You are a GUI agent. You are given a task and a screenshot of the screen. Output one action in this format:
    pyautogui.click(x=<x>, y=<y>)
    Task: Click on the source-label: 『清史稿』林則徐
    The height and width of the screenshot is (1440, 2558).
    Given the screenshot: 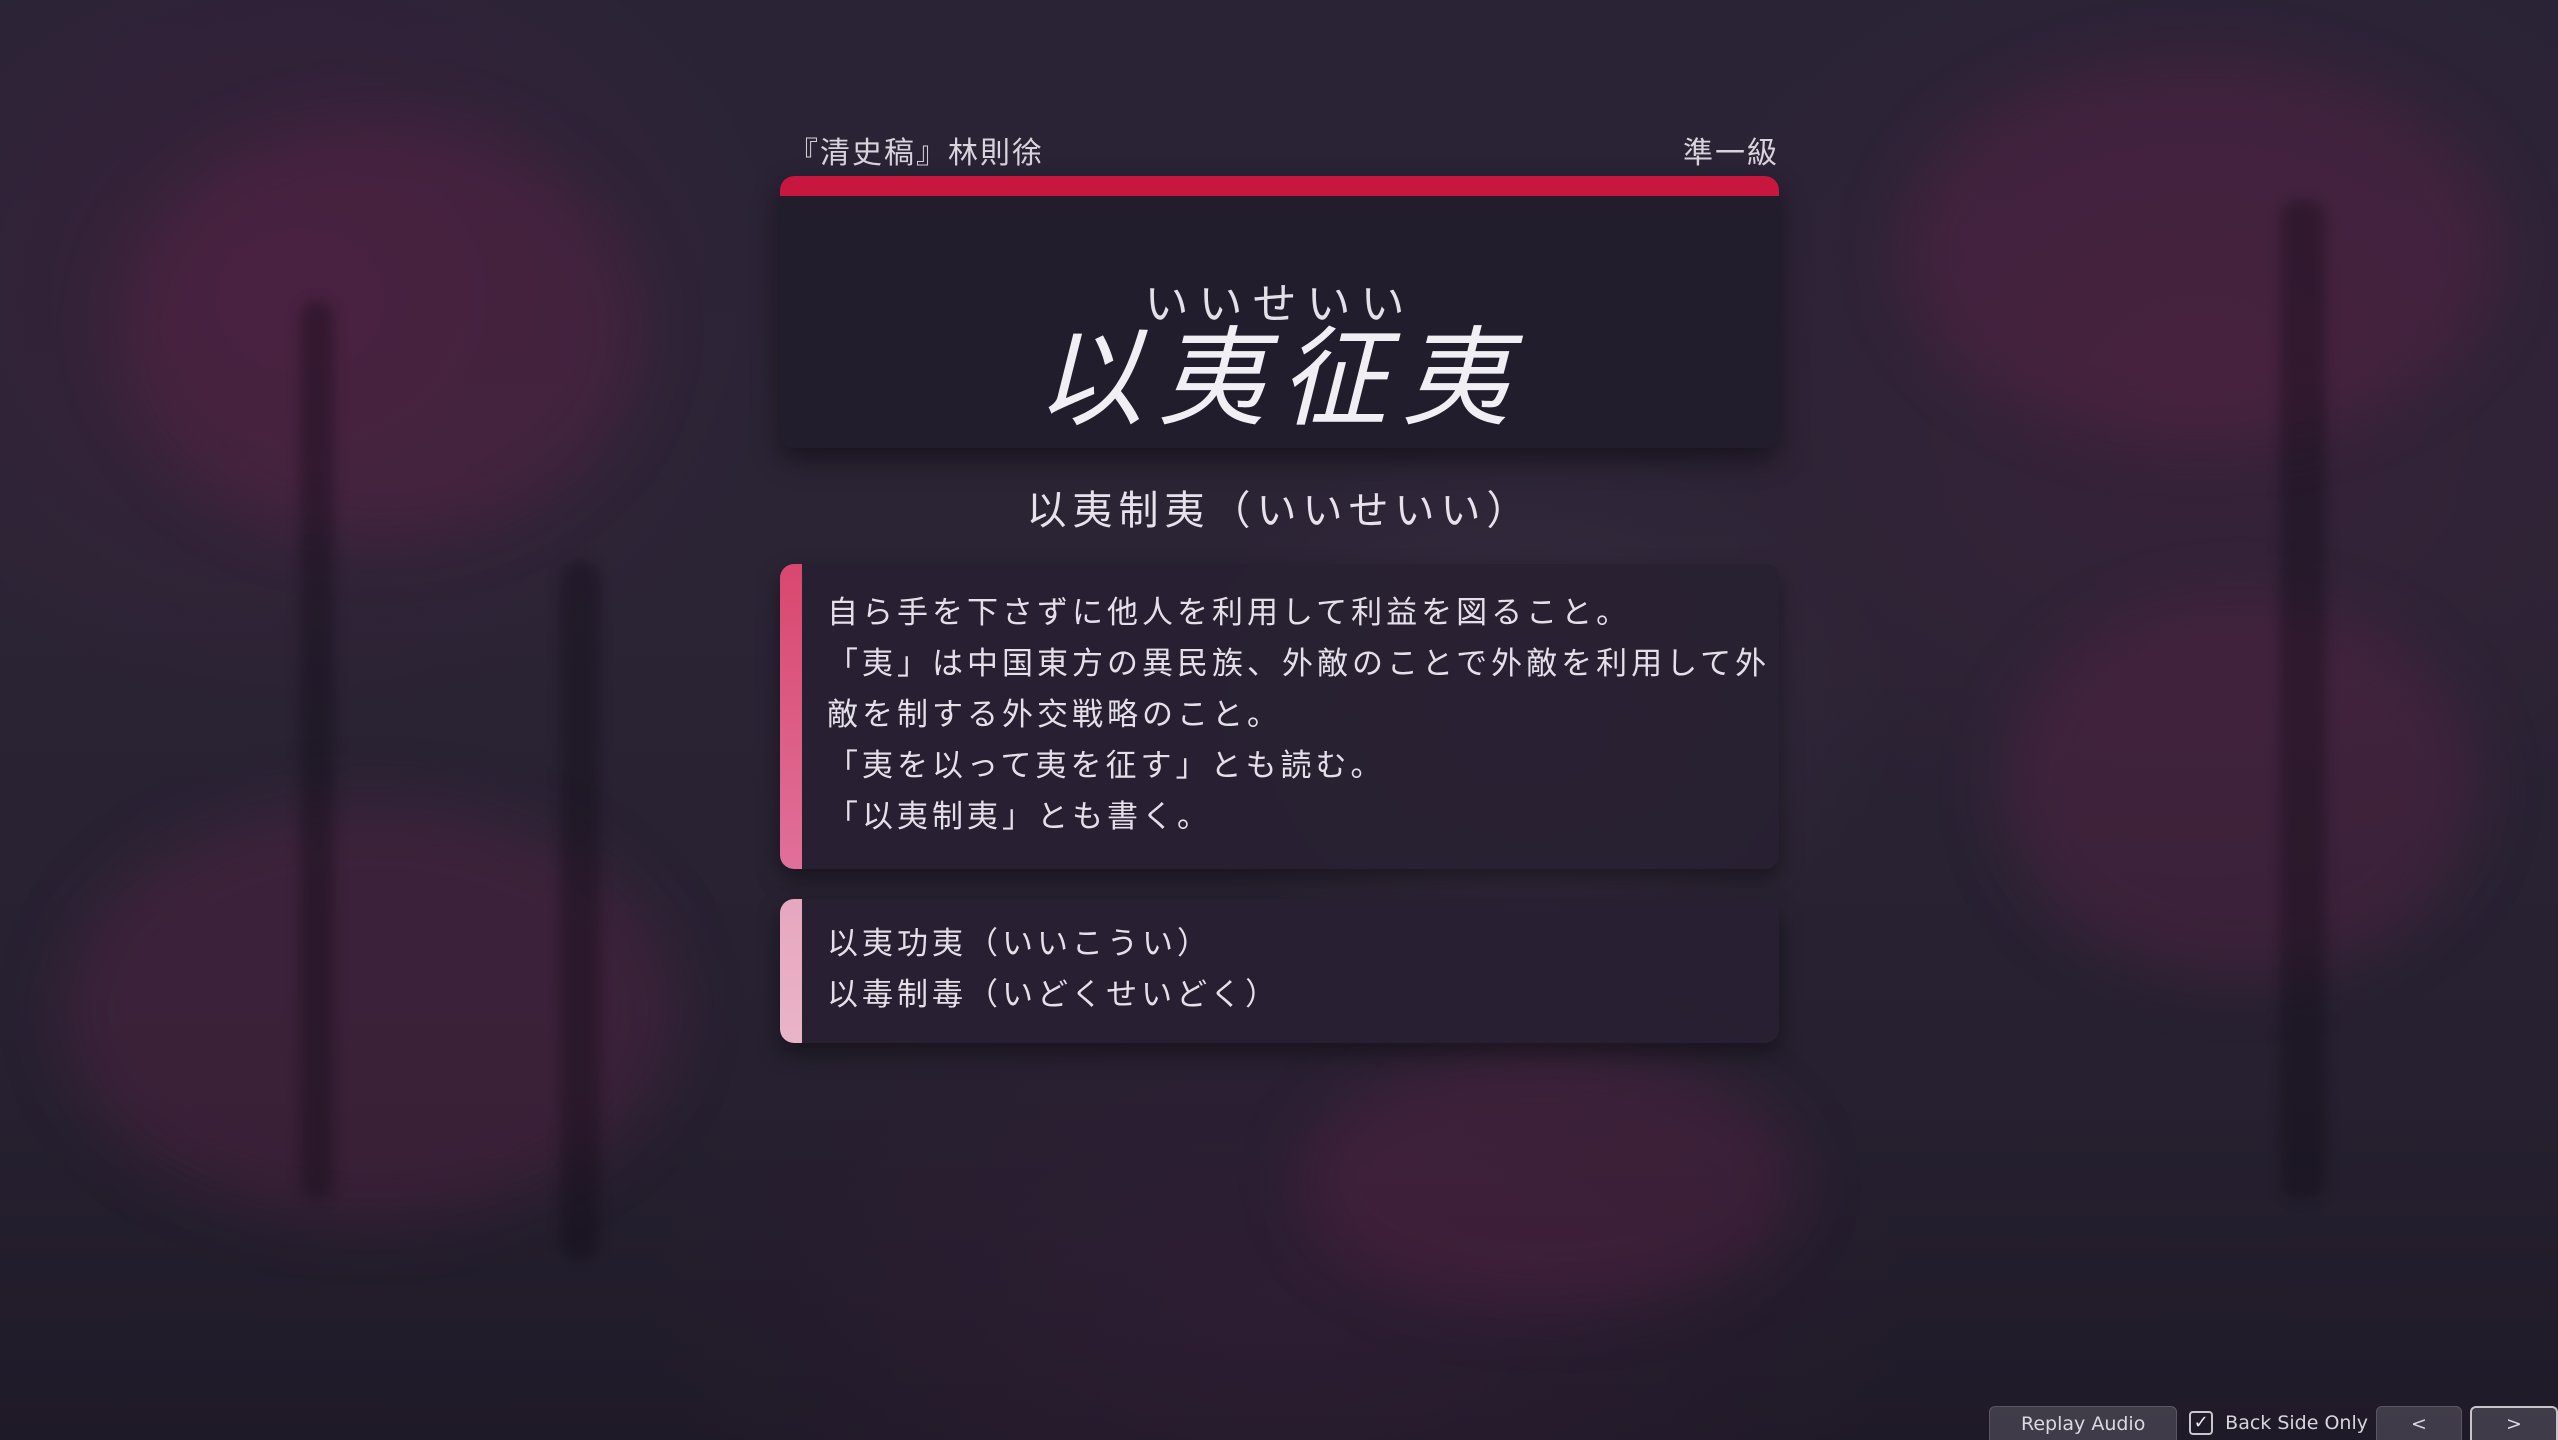 What is the action you would take?
    pyautogui.click(x=916, y=153)
    